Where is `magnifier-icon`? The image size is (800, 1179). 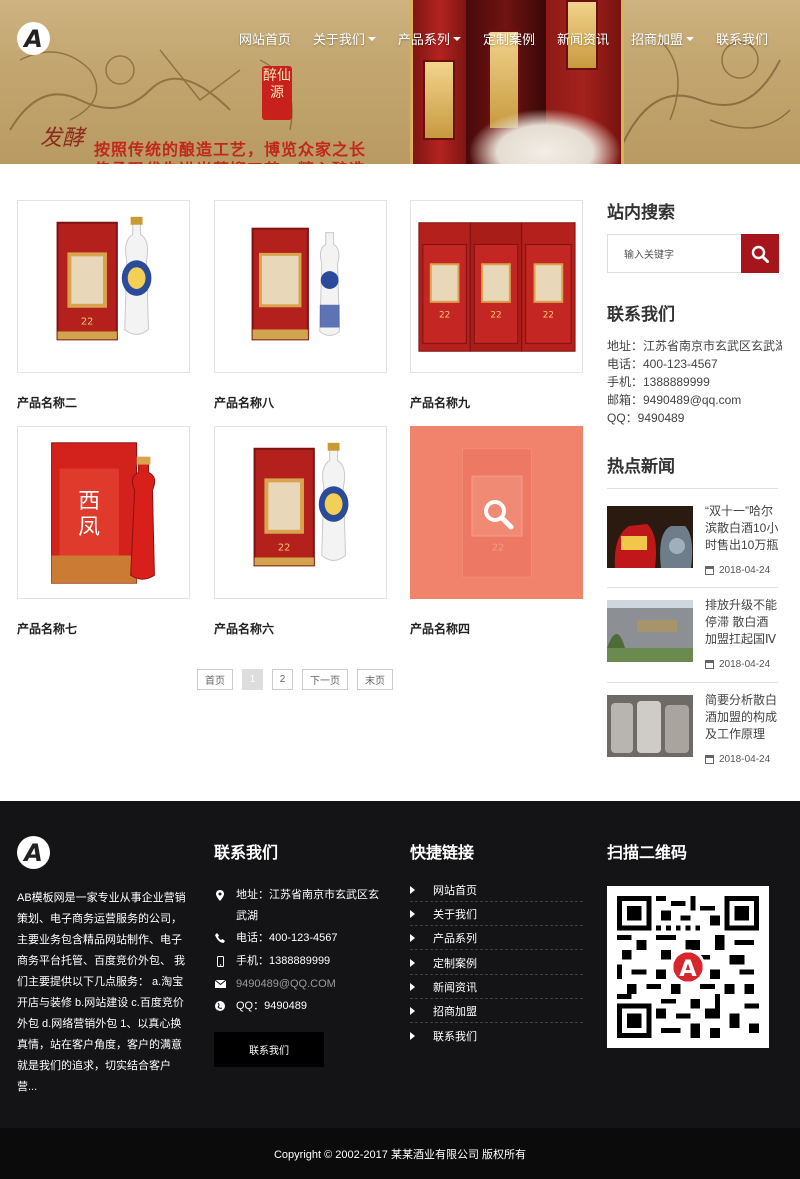 magnifier-icon is located at coordinates (498, 514).